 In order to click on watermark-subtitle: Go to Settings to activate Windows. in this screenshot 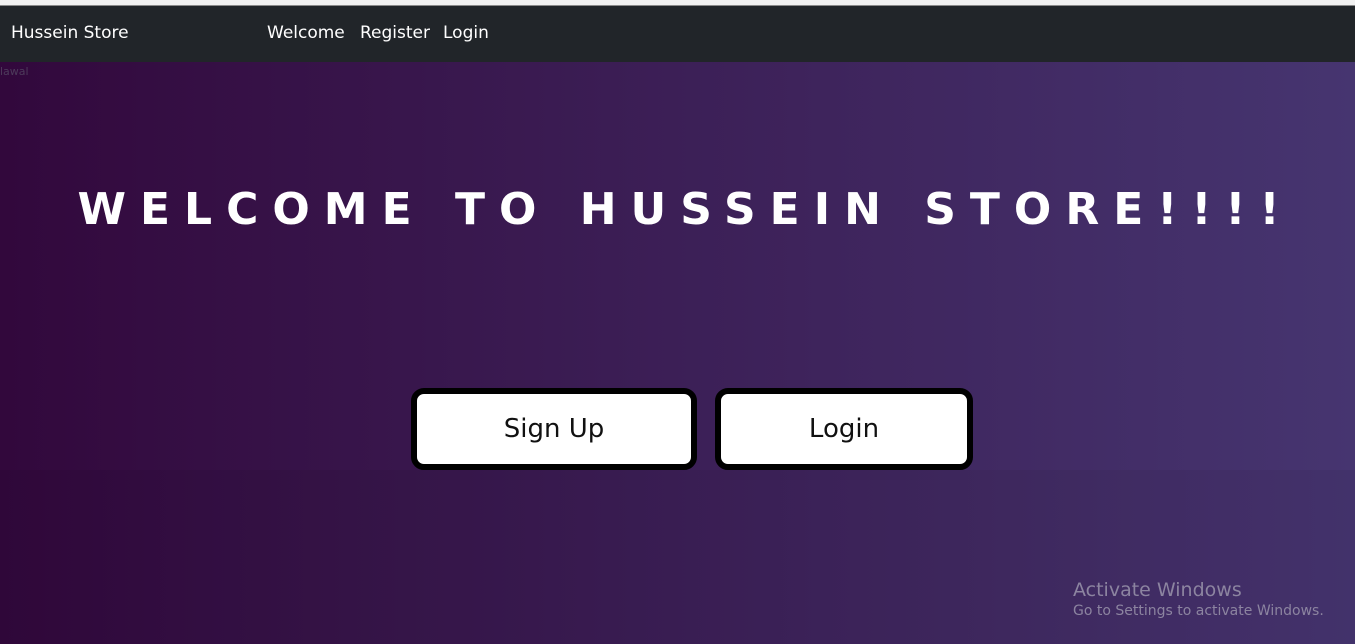, I will do `click(1198, 611)`.